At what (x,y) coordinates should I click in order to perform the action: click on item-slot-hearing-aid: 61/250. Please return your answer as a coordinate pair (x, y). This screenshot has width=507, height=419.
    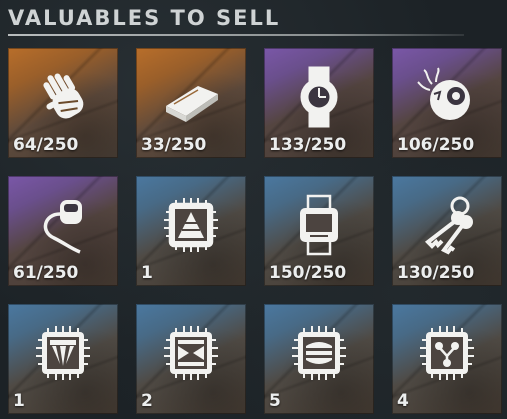
    Looking at the image, I should click on (63, 231).